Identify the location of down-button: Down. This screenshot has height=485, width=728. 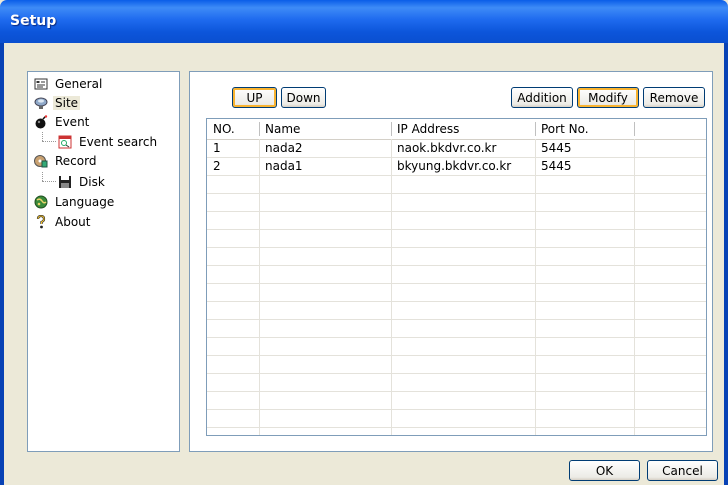
(303, 97).